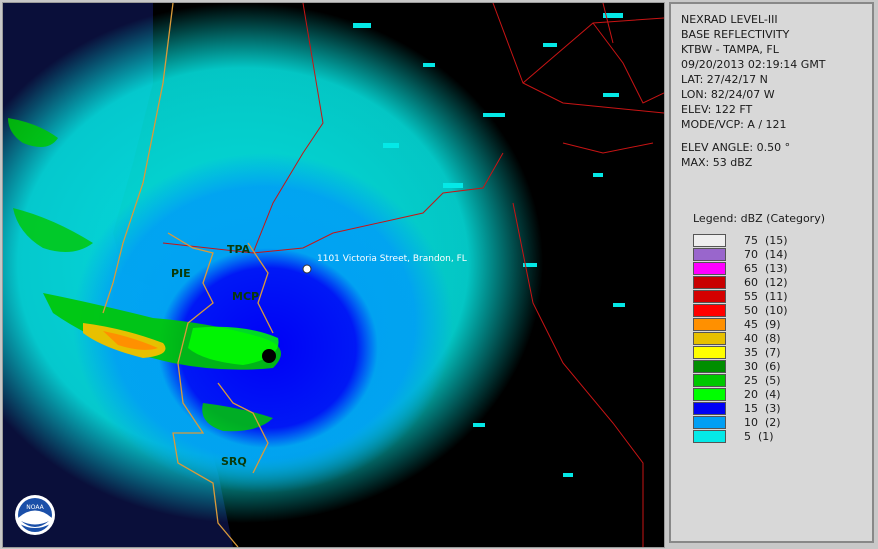 This screenshot has width=878, height=549. I want to click on legend-item: 75 (15), so click(777, 240).